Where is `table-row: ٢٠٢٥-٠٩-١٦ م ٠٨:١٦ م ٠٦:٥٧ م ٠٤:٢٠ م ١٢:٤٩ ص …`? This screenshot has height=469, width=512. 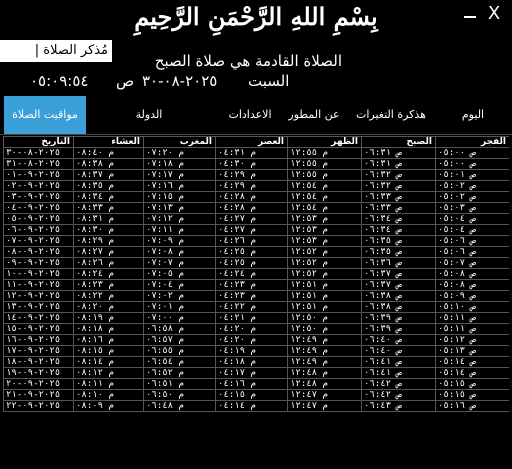
table-row: ٢٠٢٥-٠٩-١٦ م ٠٨:١٦ م ٠٦:٥٧ م ٠٤:٢٠ م ١٢:٤٩ ص … is located at coordinates (256, 340).